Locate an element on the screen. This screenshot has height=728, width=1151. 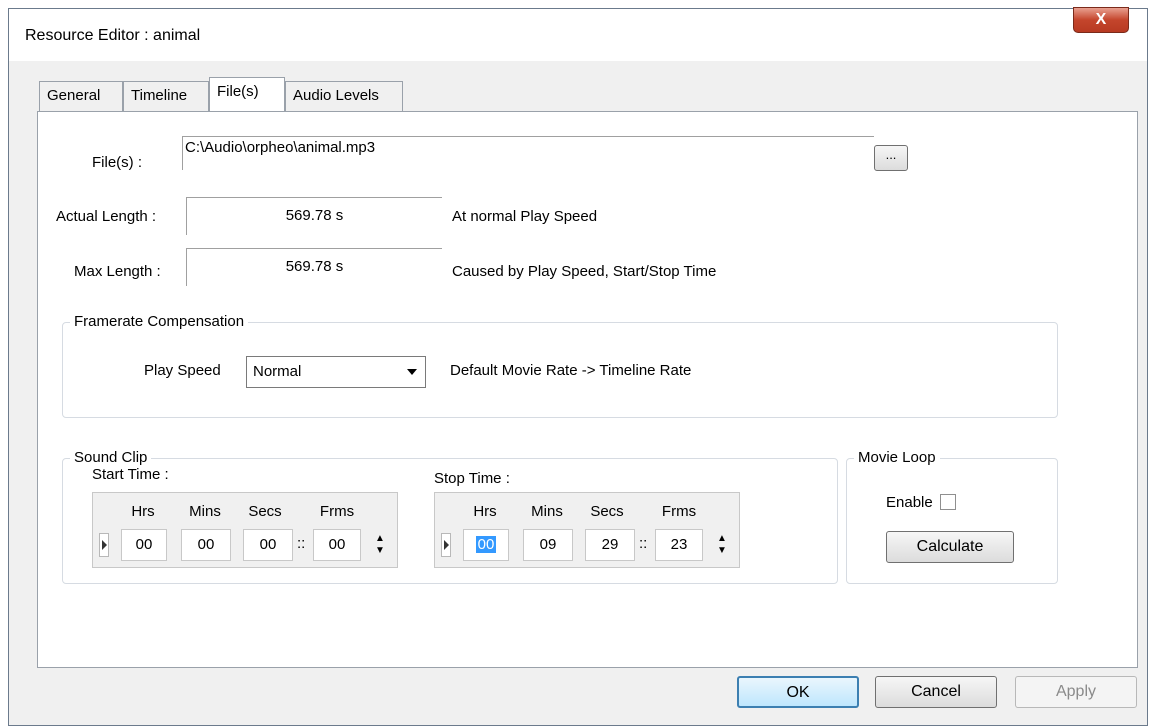
calculate-button: Calculate is located at coordinates (950, 547).